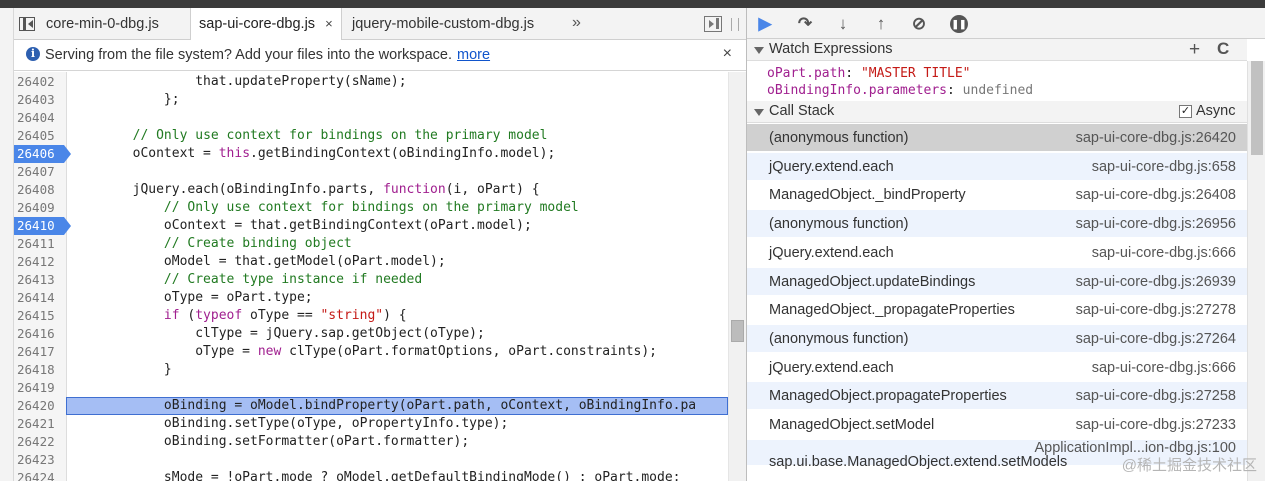 The image size is (1265, 481). Describe the element at coordinates (1156, 224) in the screenshot. I see `call-frame-location-link: sap-ui-core-dbg.js:26956` at that location.